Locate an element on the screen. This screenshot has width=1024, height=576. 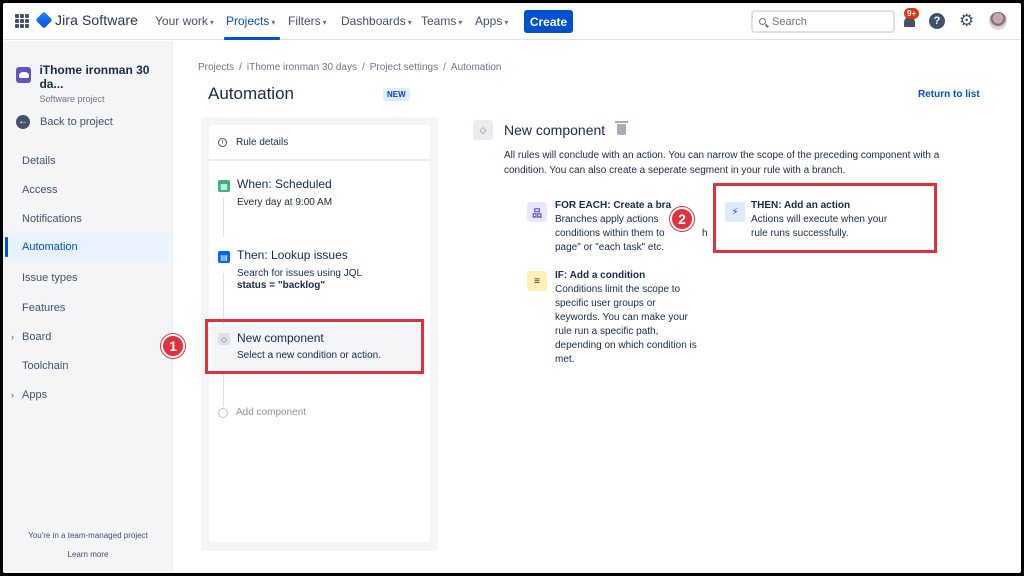
info-icon: i is located at coordinates (222, 142).